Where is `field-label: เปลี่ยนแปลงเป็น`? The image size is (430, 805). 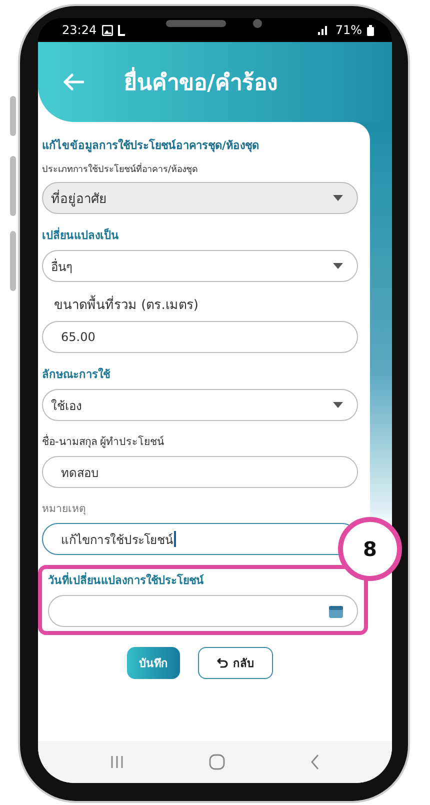
field-label: เปลี่ยนแปลงเป็น is located at coordinates (80, 235).